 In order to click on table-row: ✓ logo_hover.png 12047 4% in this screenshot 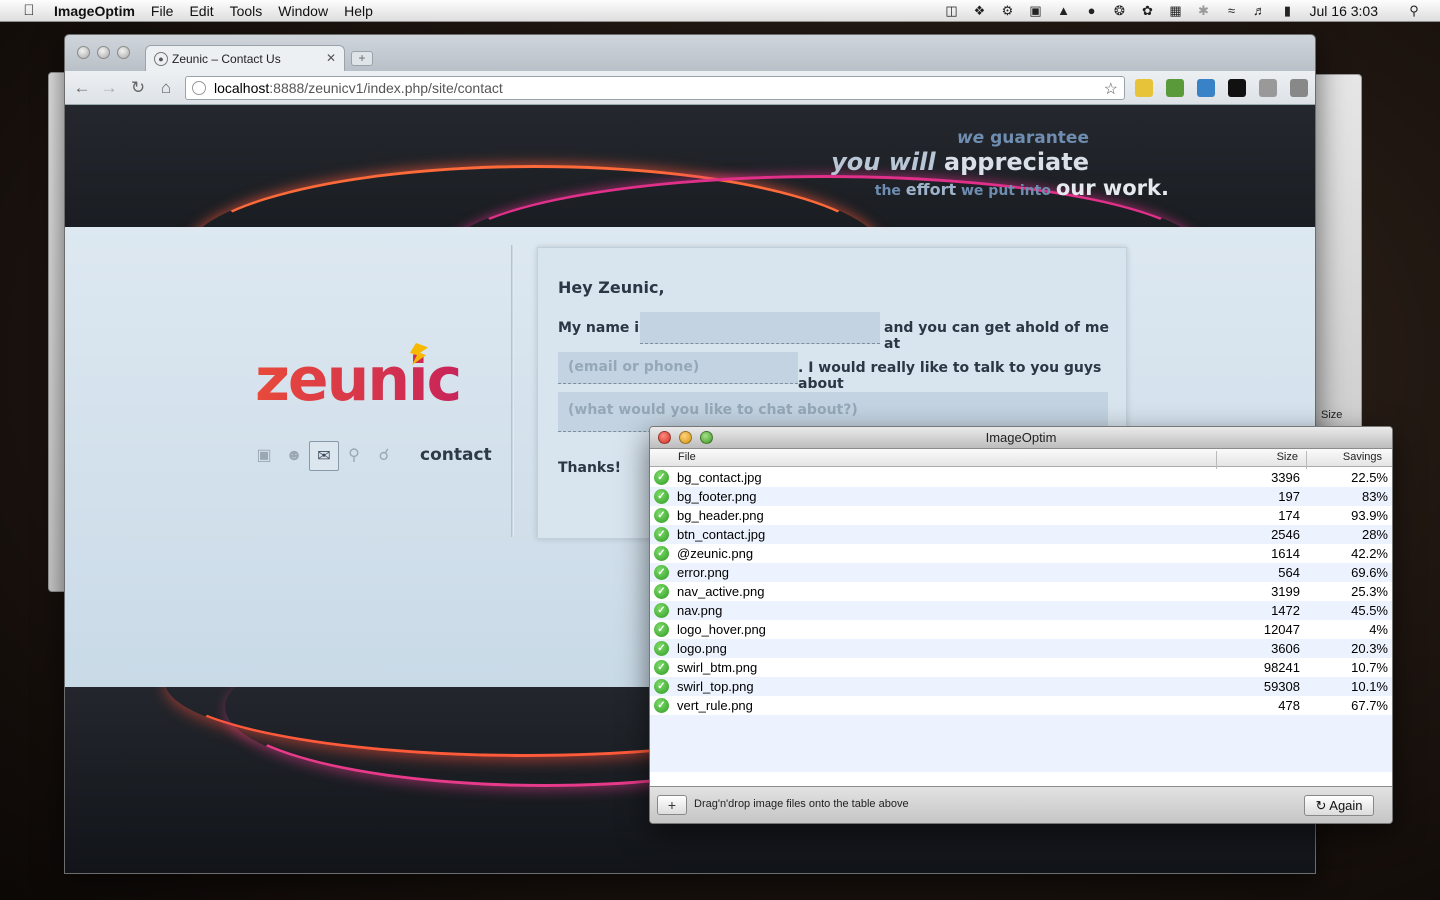, I will do `click(1021, 629)`.